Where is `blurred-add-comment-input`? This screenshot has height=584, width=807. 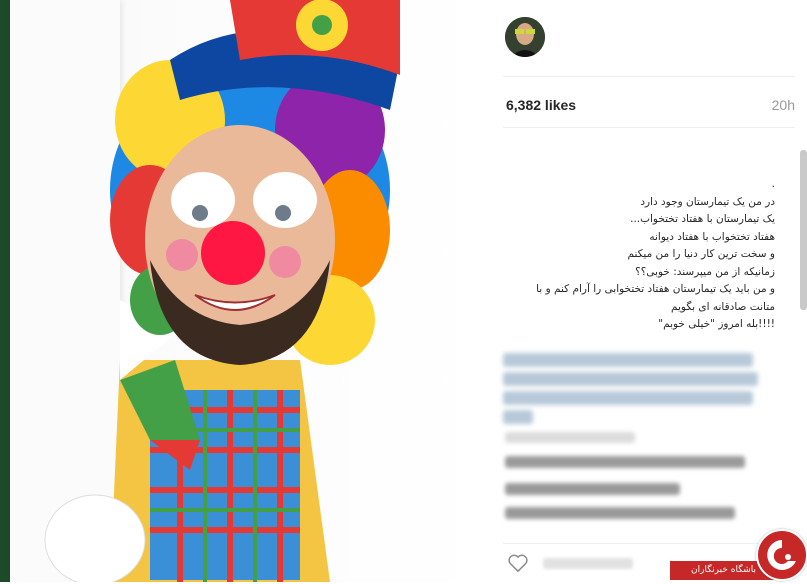
blurred-add-comment-input is located at coordinates (588, 563).